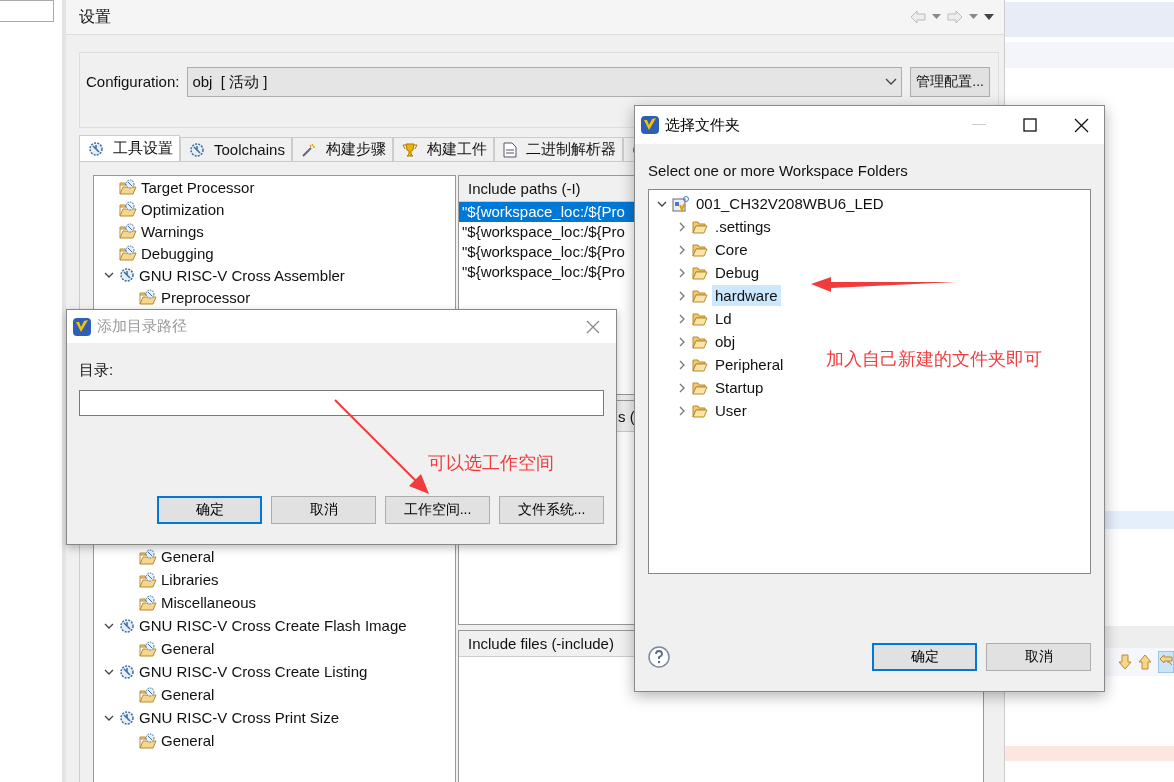 Image resolution: width=1174 pixels, height=782 pixels. I want to click on tree-item: obj, so click(725, 341).